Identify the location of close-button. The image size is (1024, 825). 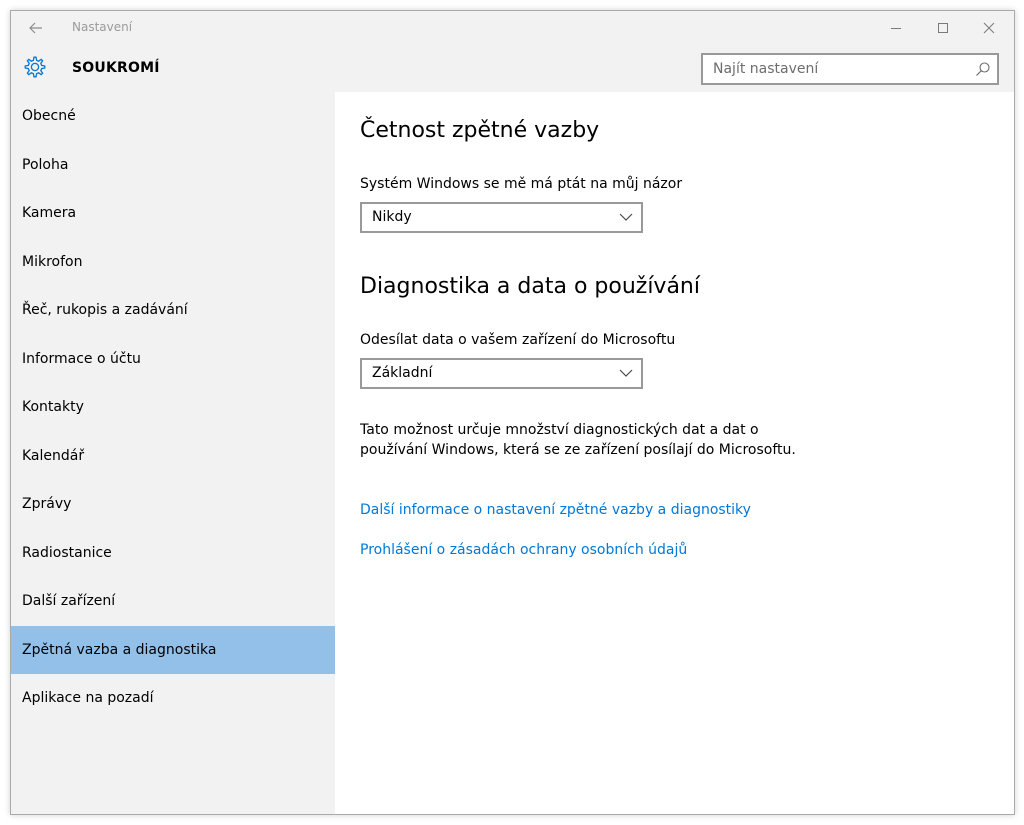
(989, 28).